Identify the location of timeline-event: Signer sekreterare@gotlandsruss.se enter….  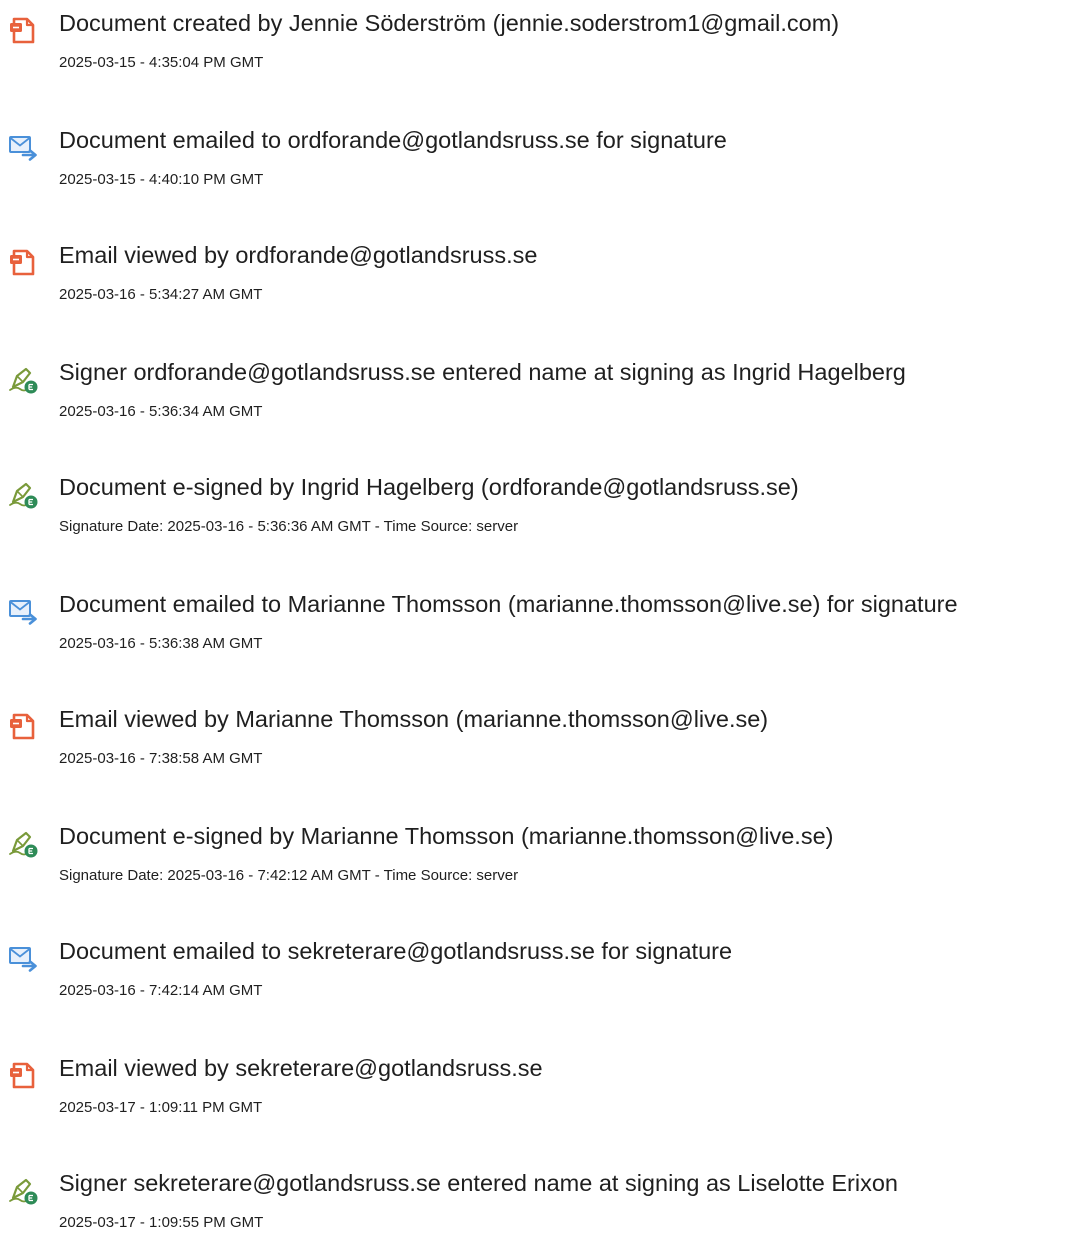
(540, 1208).